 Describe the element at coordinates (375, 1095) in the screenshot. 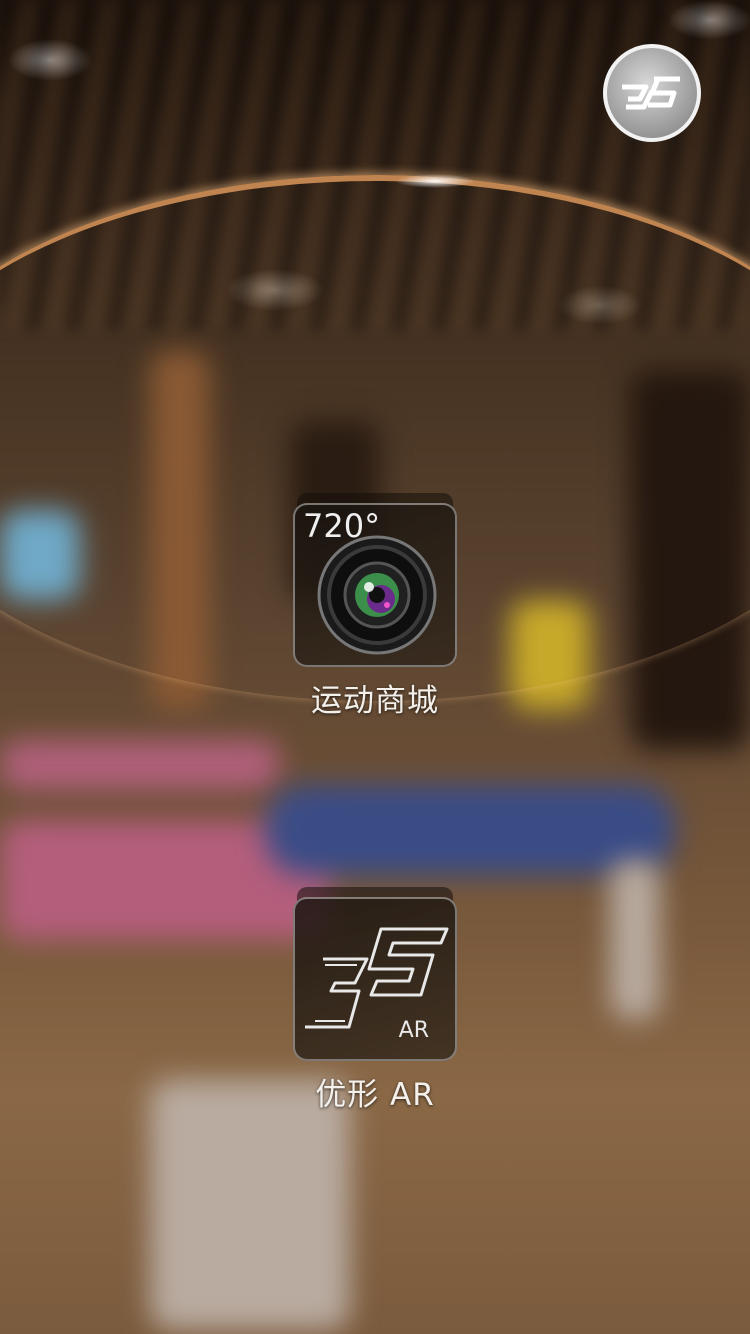

I see `app-label-youxing-ar: 优形 AR` at that location.